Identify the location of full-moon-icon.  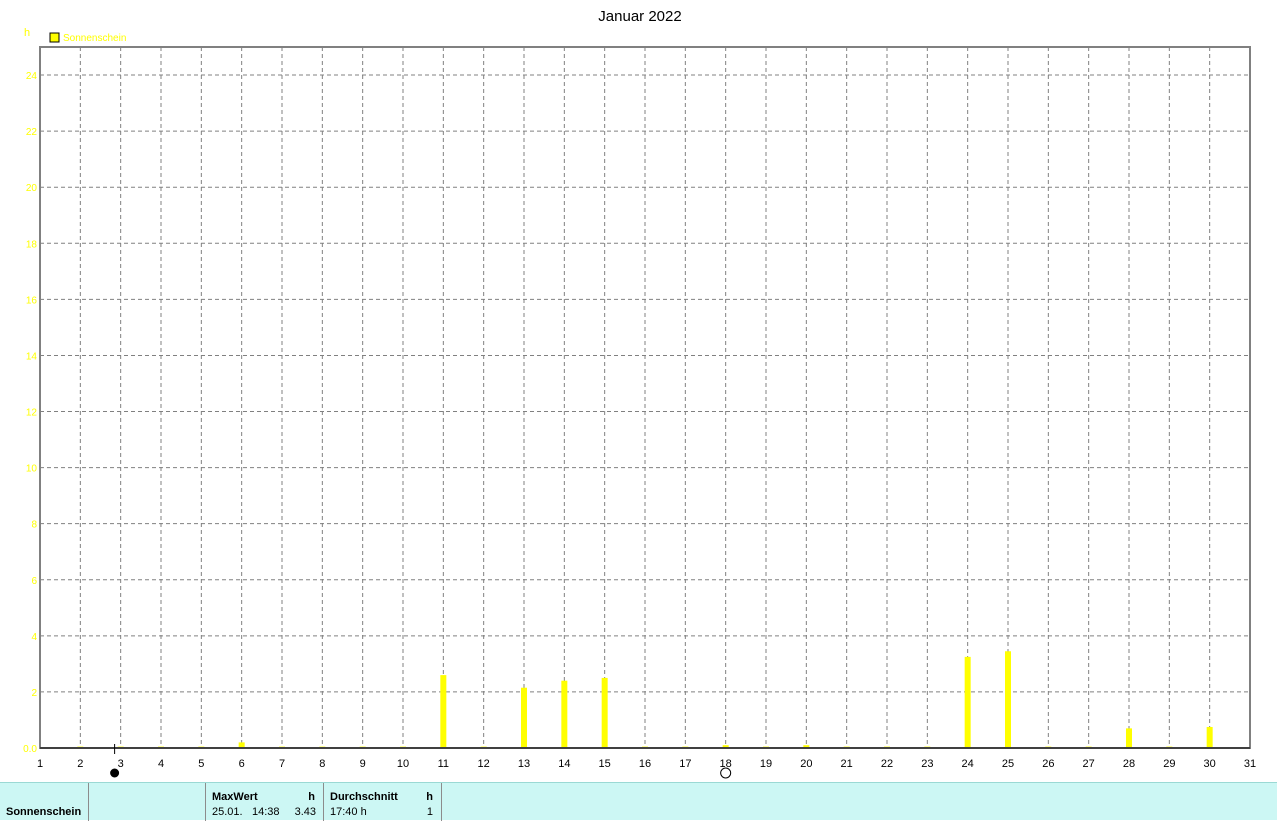
(726, 773).